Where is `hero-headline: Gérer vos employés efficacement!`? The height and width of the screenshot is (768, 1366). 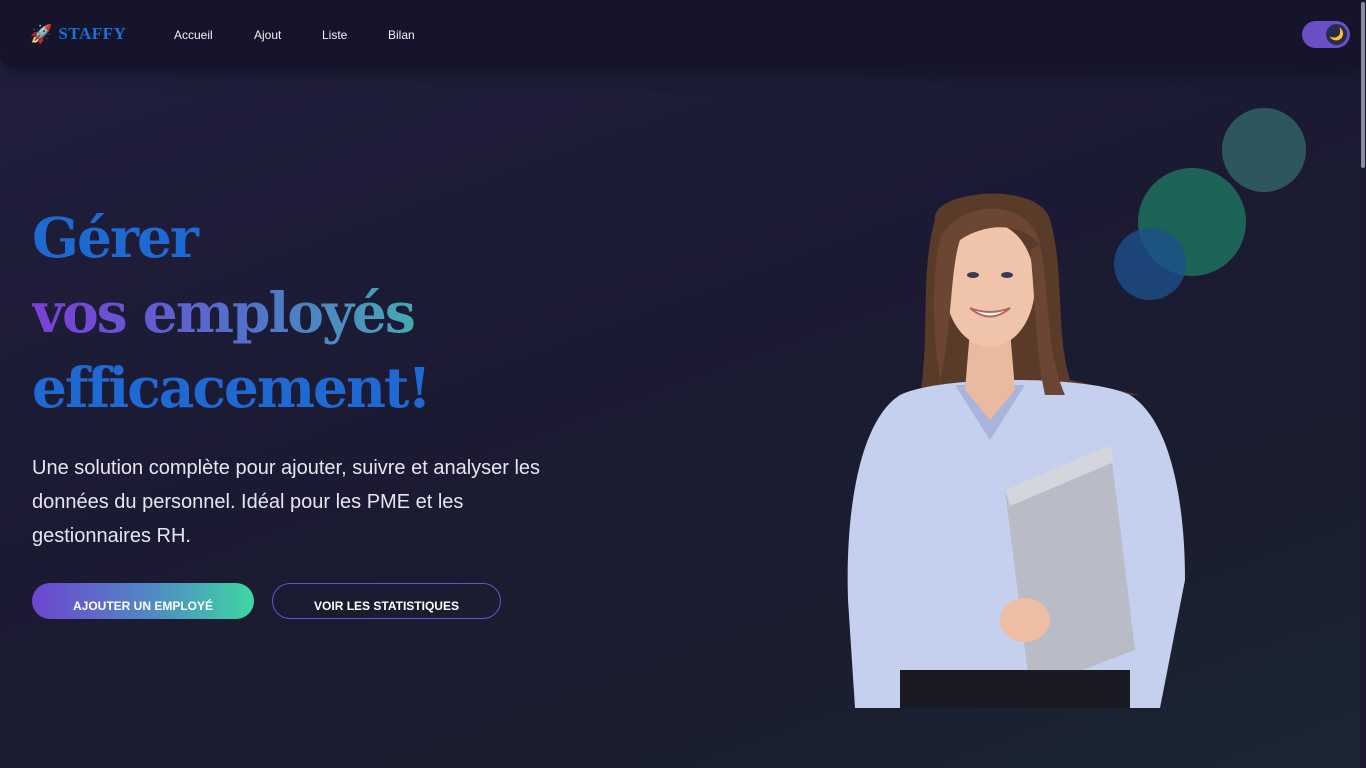
hero-headline: Gérer vos employés efficacement! is located at coordinates (292, 312).